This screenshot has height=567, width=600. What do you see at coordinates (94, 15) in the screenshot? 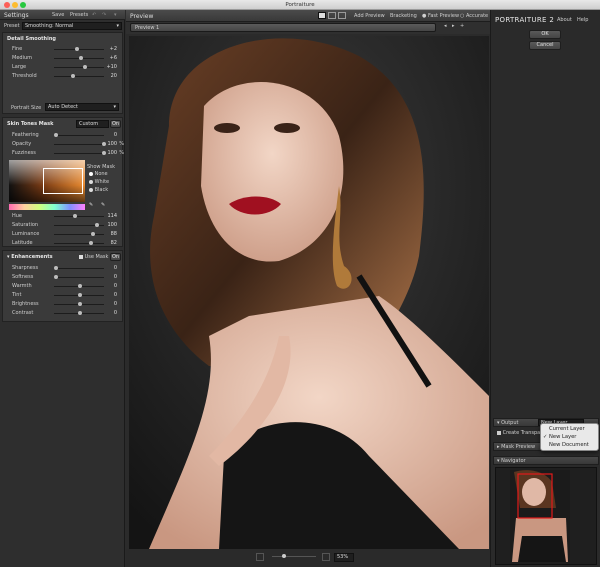
I see `undo-icon: ↶` at bounding box center [94, 15].